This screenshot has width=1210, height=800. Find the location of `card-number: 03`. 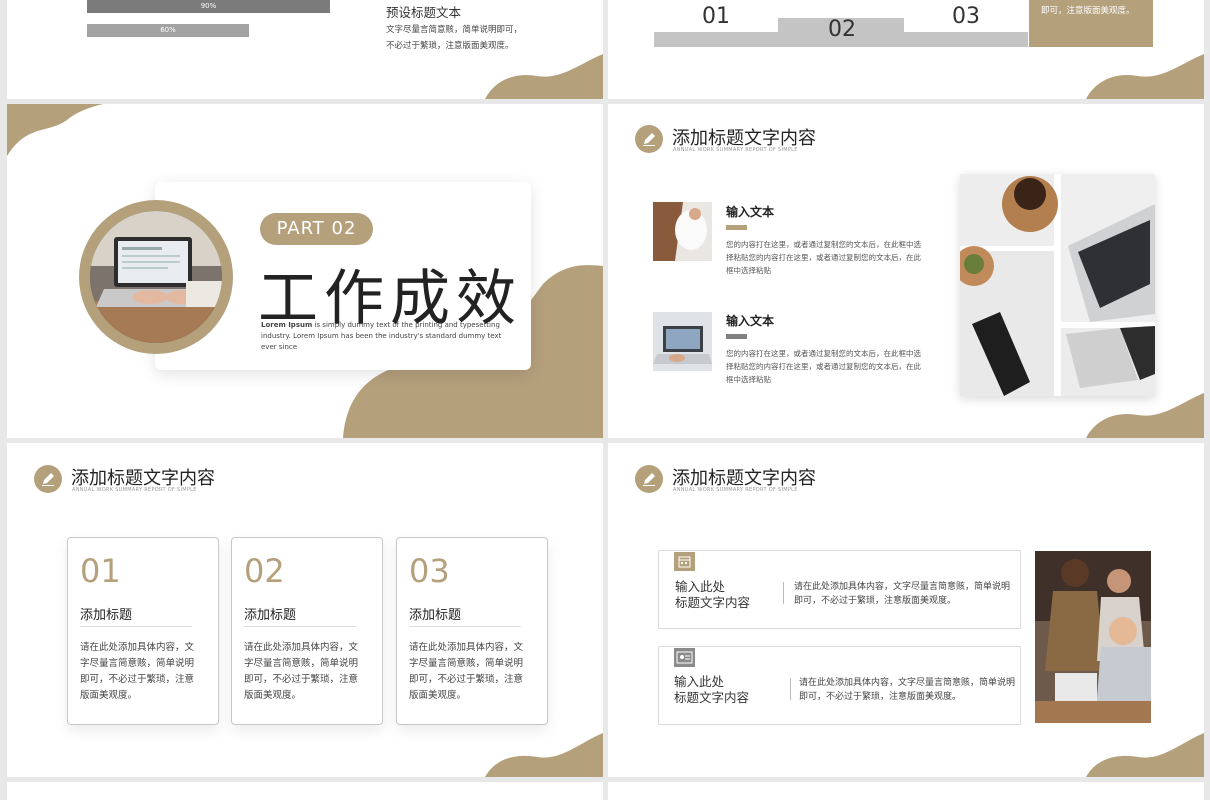

card-number: 03 is located at coordinates (429, 571).